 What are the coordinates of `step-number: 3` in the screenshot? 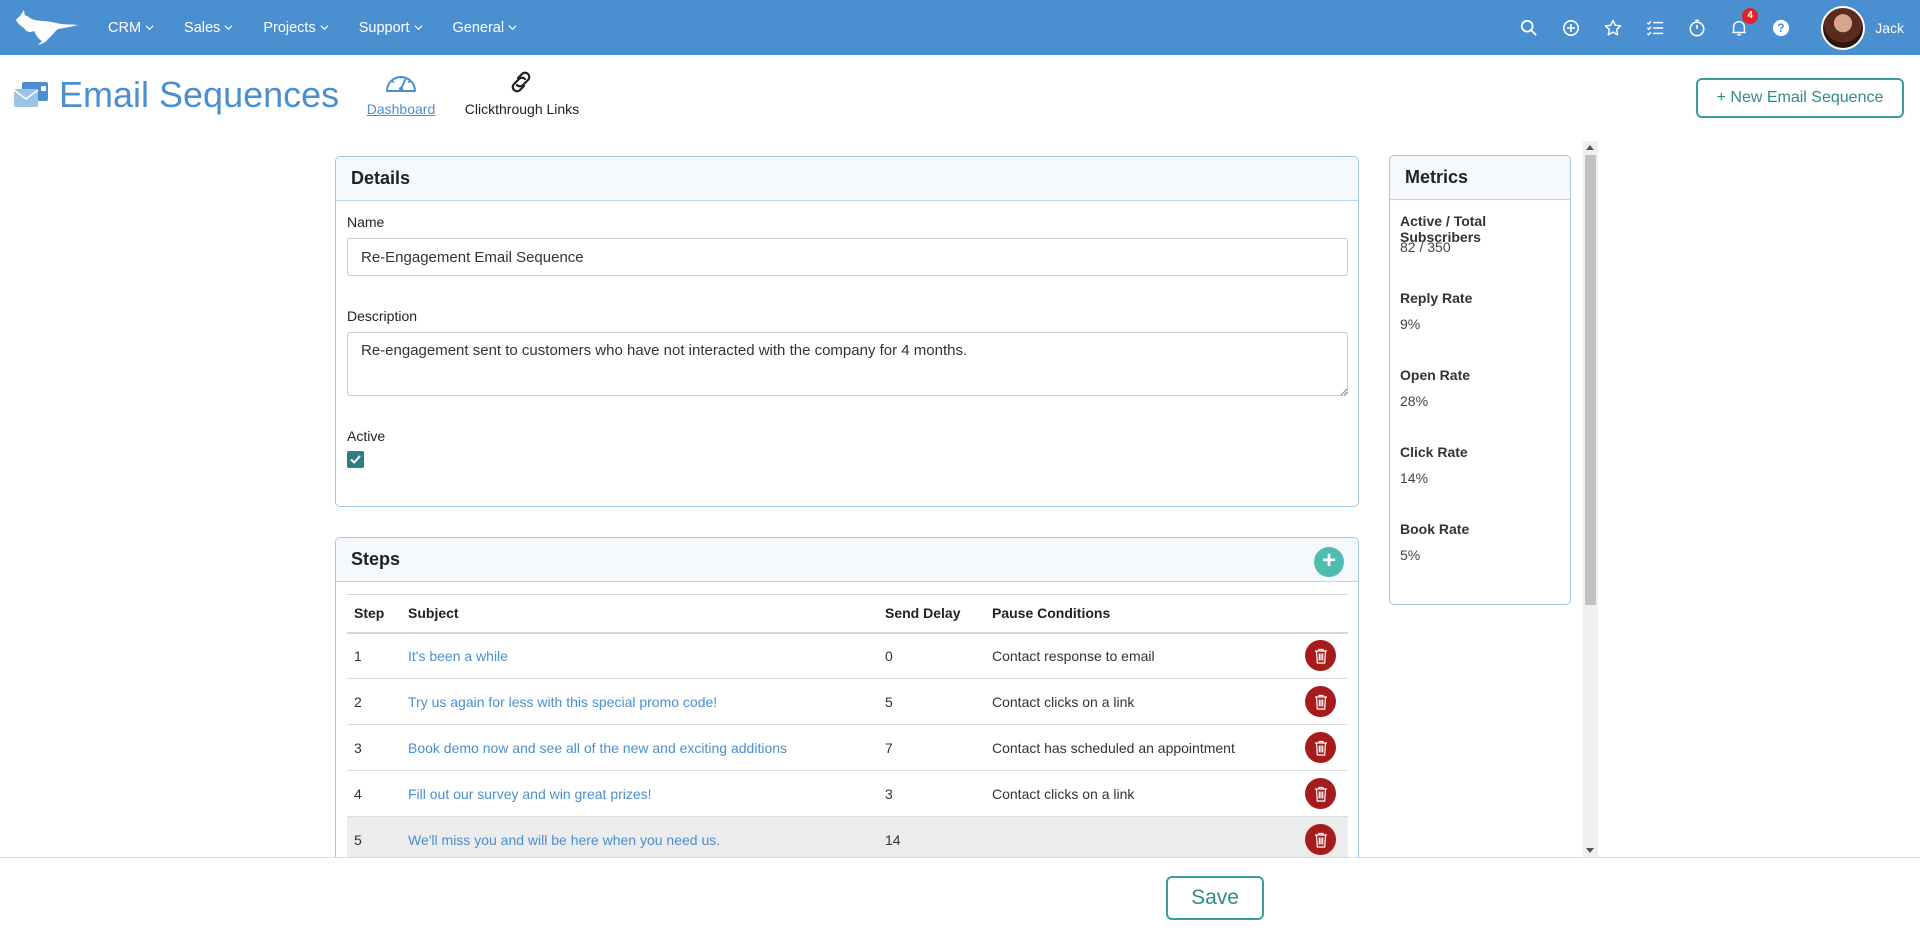 It's located at (374, 747).